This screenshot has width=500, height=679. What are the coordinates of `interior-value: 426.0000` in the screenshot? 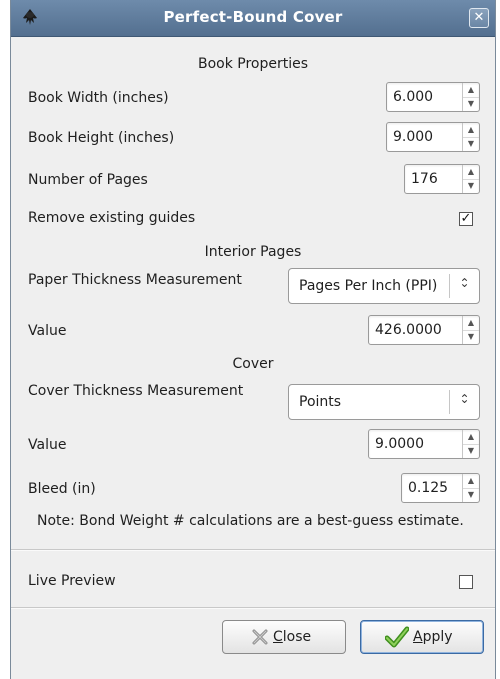 It's located at (408, 330).